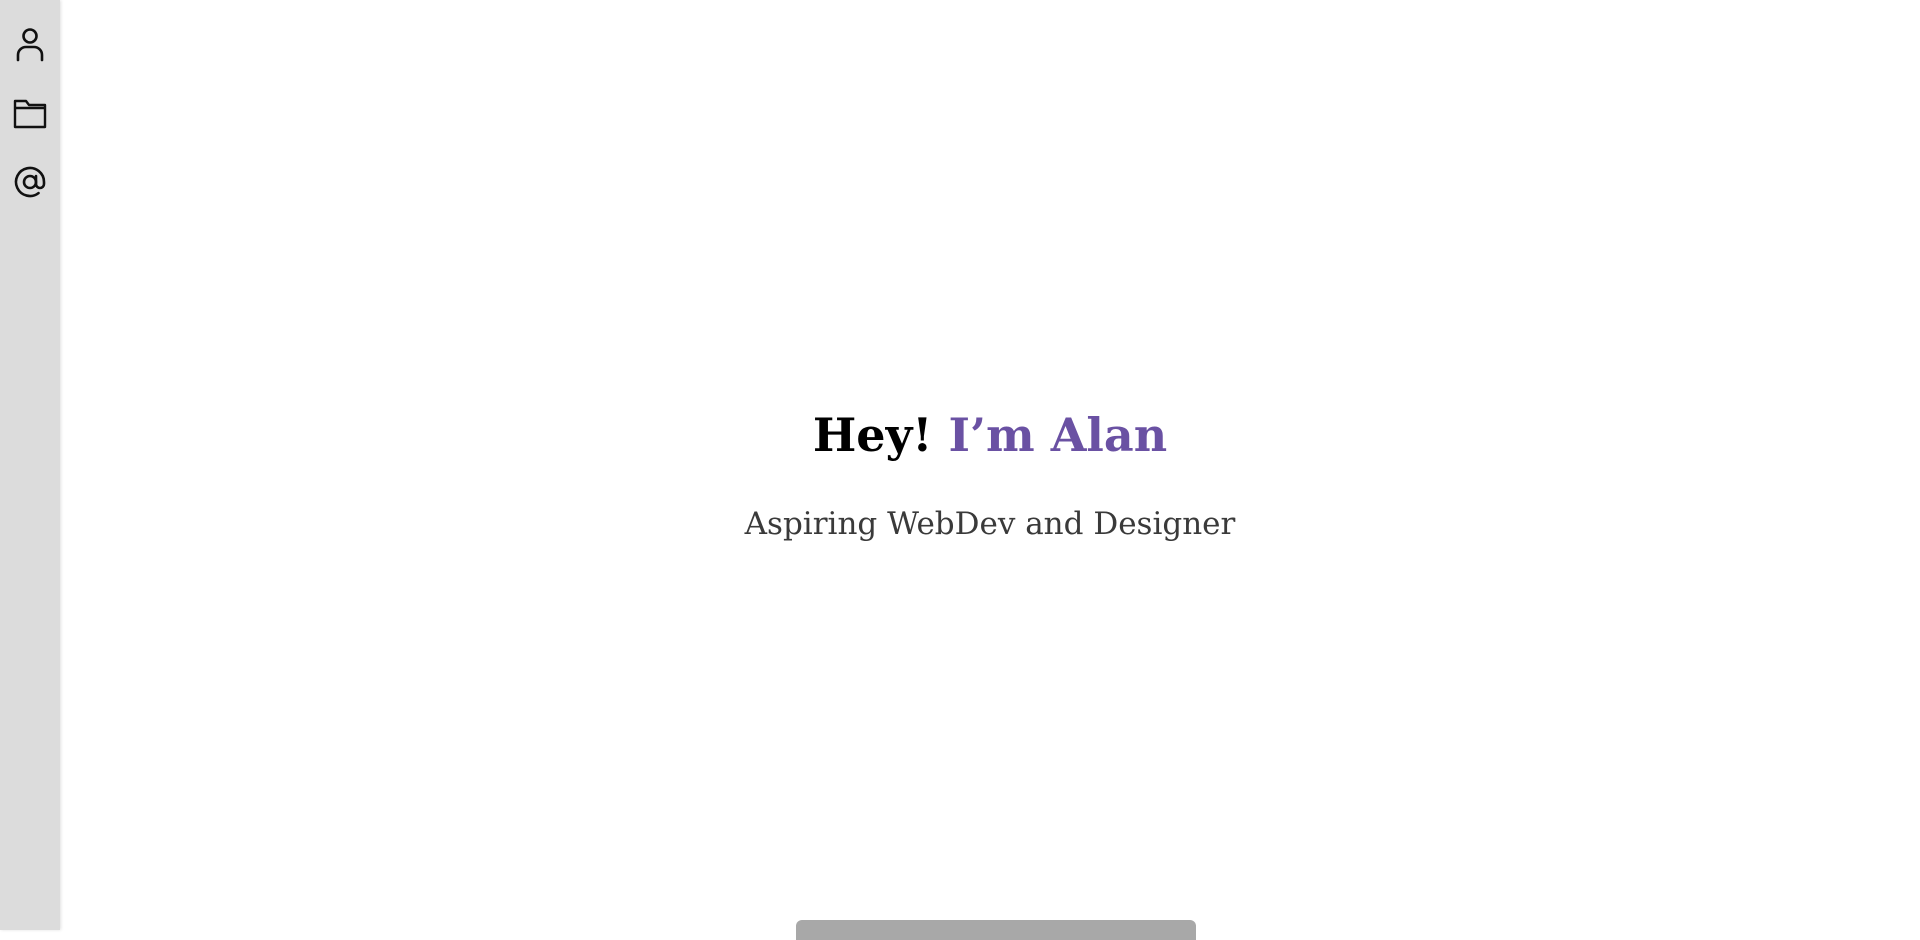 The image size is (1920, 940). Describe the element at coordinates (996, 930) in the screenshot. I see `bottom-tab` at that location.